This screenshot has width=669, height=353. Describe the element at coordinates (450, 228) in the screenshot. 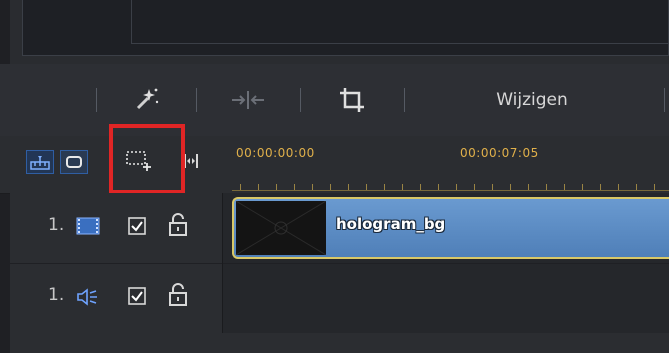

I see `video-clip: hologram_bg` at that location.